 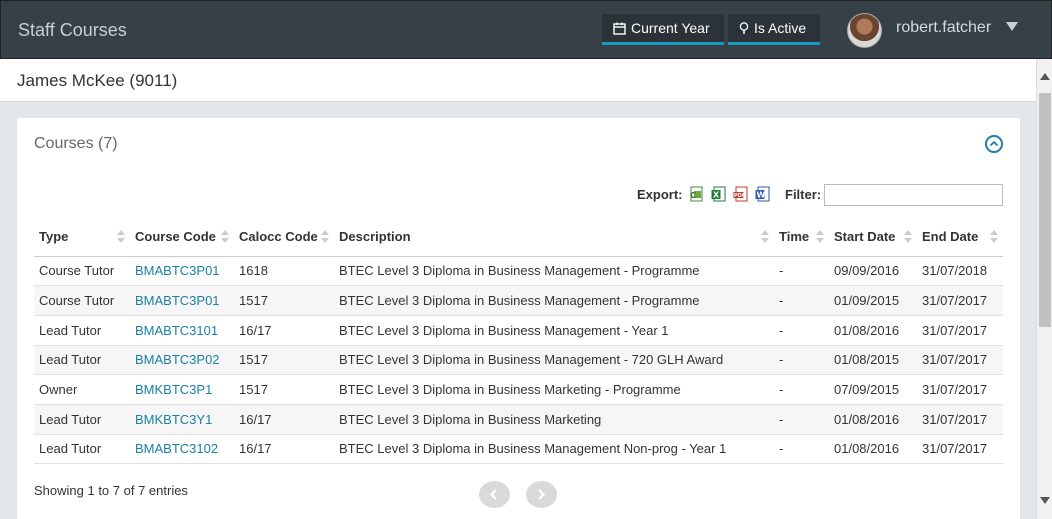 I want to click on scroll-thumb, so click(x=1045, y=210).